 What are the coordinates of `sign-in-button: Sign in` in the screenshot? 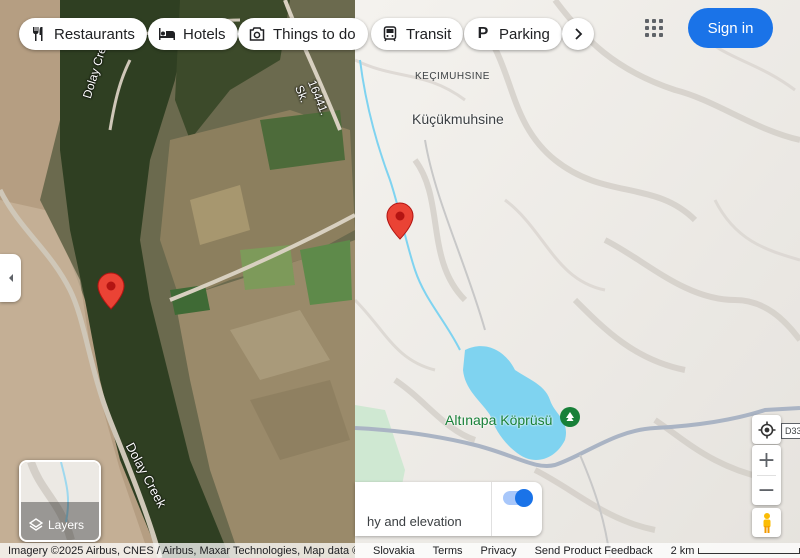 It's located at (730, 28).